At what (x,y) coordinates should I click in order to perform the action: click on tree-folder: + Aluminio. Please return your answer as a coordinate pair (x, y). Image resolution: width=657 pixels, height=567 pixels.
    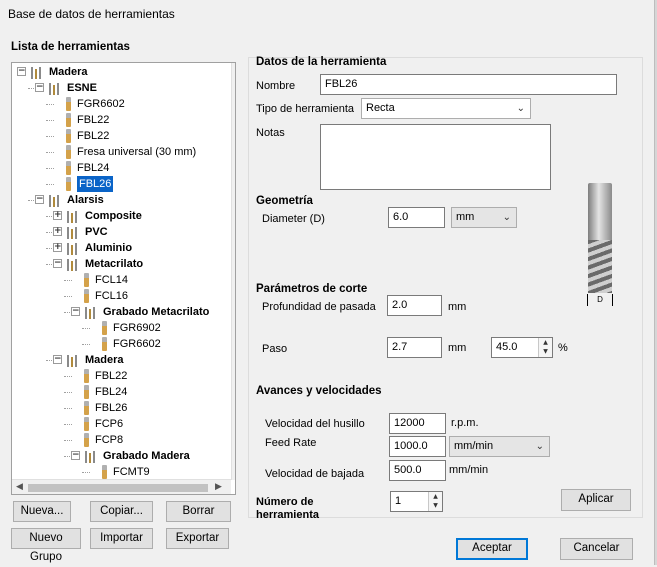
    Looking at the image, I should click on (121, 248).